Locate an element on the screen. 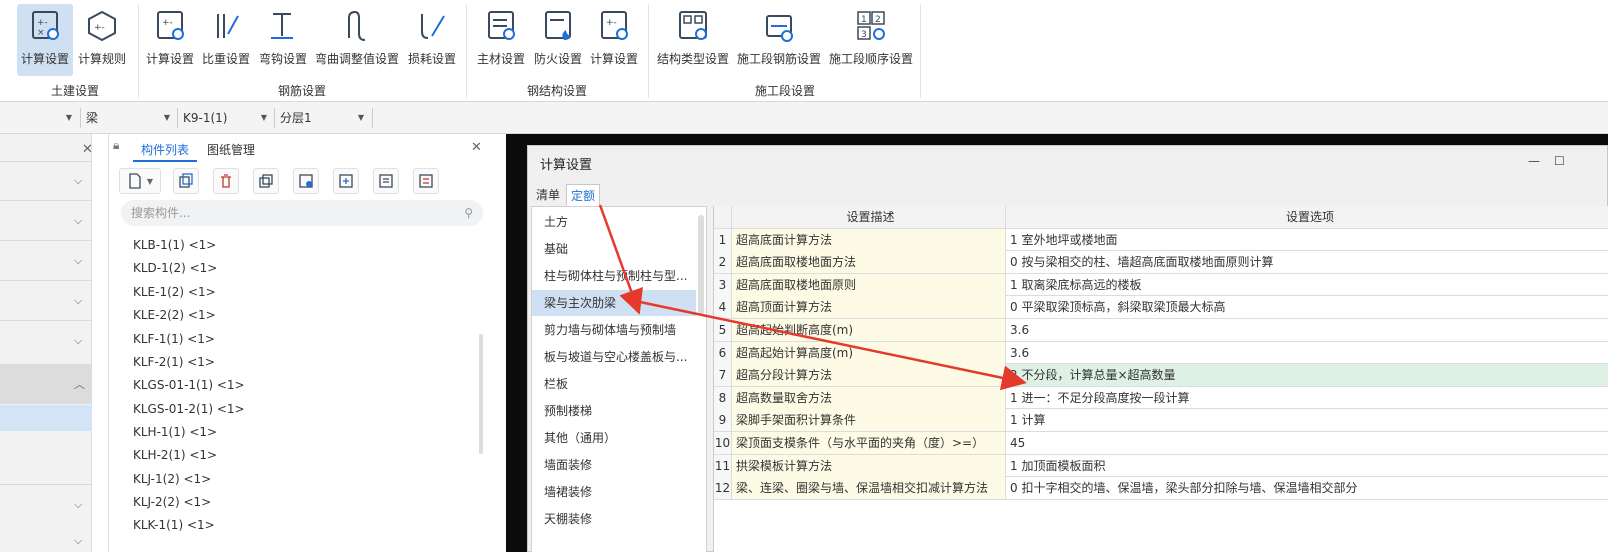 The height and width of the screenshot is (552, 1608). list-item: KLE-1(2) <1> is located at coordinates (174, 292).